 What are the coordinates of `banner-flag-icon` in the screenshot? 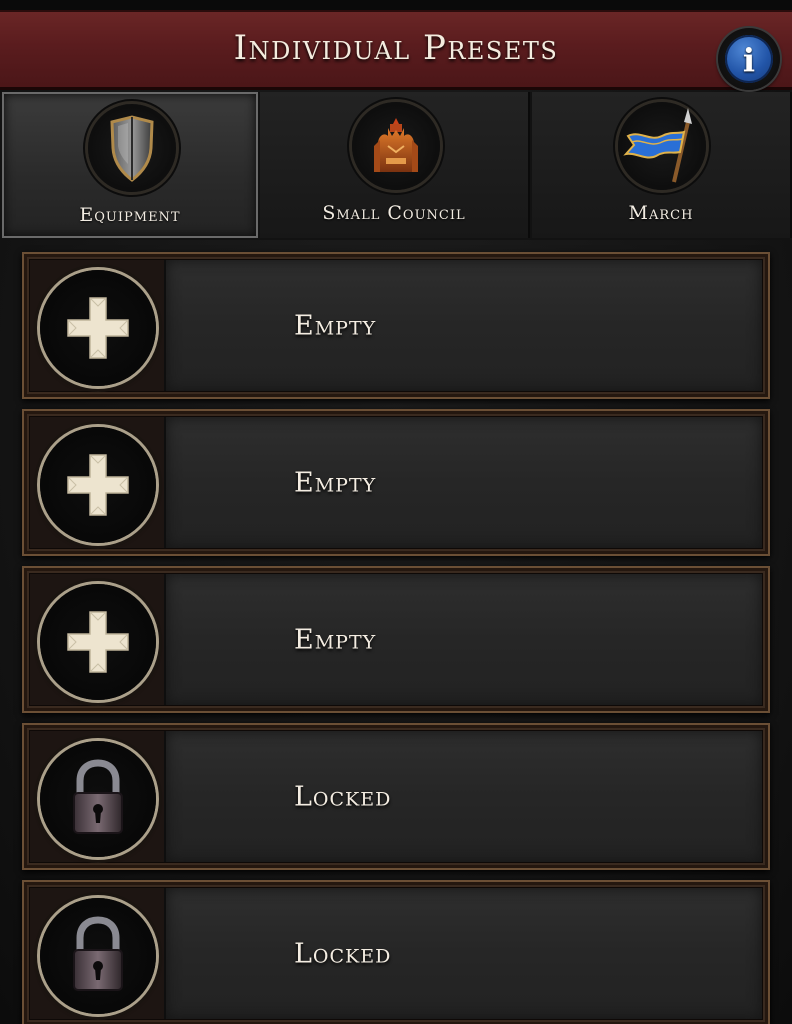 It's located at (662, 146).